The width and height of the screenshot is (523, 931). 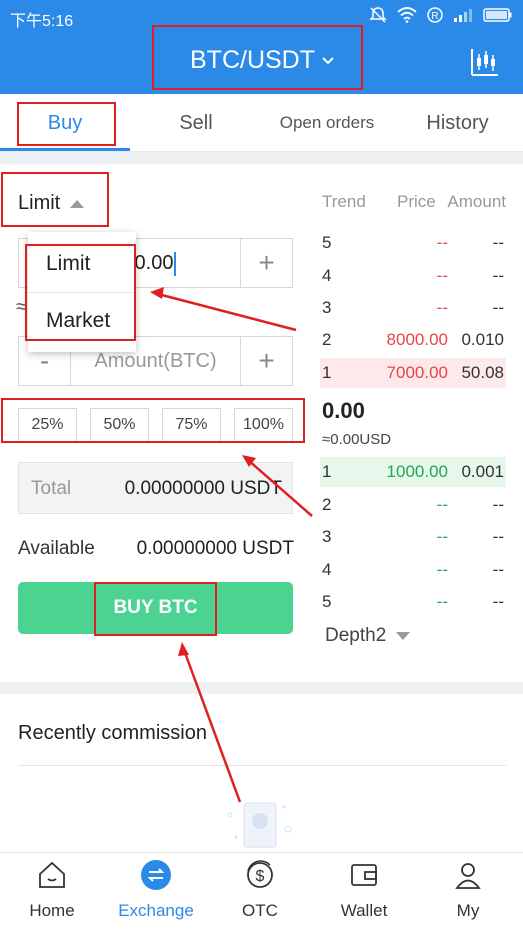 I want to click on ask-row: 5 -- --, so click(x=413, y=243).